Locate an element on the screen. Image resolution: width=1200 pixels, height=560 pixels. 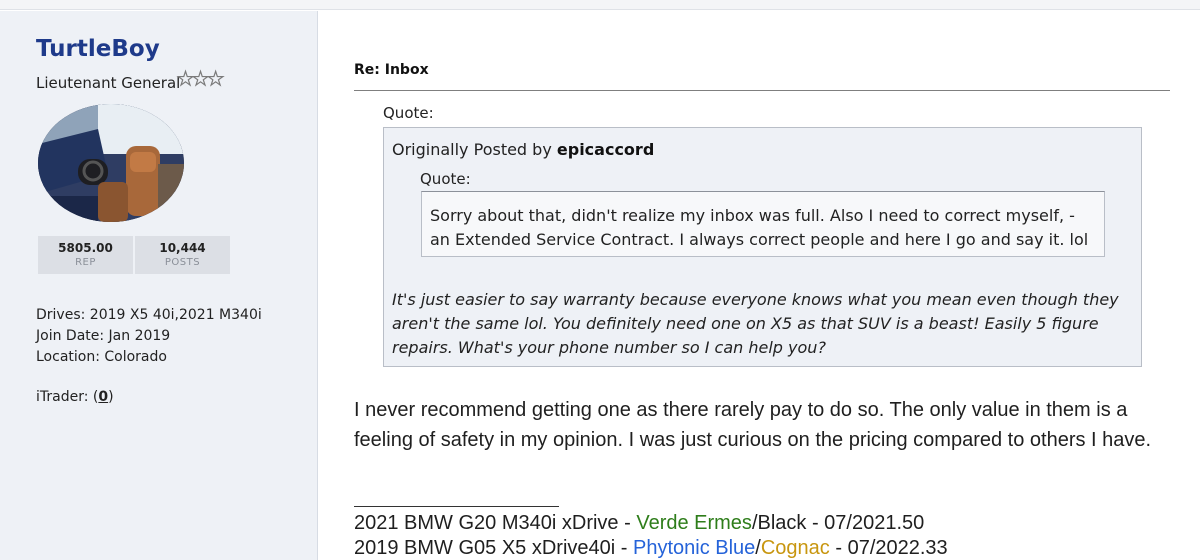
signature-color-cognac: Cognac is located at coordinates (795, 548).